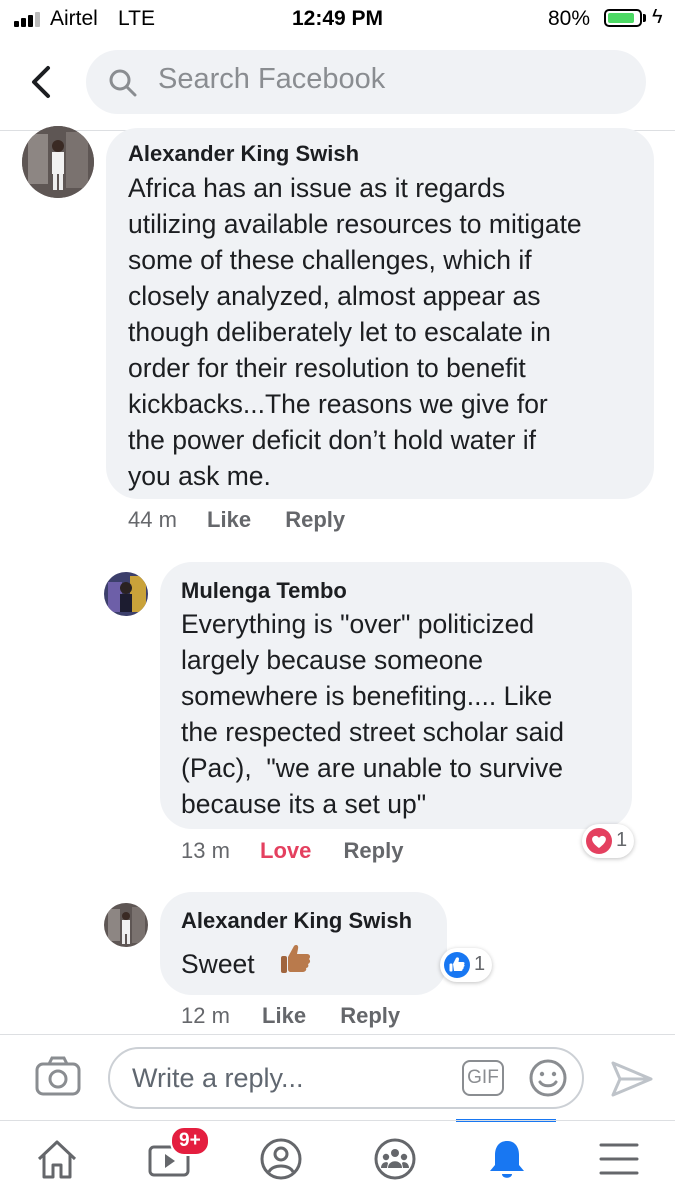  What do you see at coordinates (332, 440) in the screenshot?
I see `comment-line: the power deficit don’t hold water if` at bounding box center [332, 440].